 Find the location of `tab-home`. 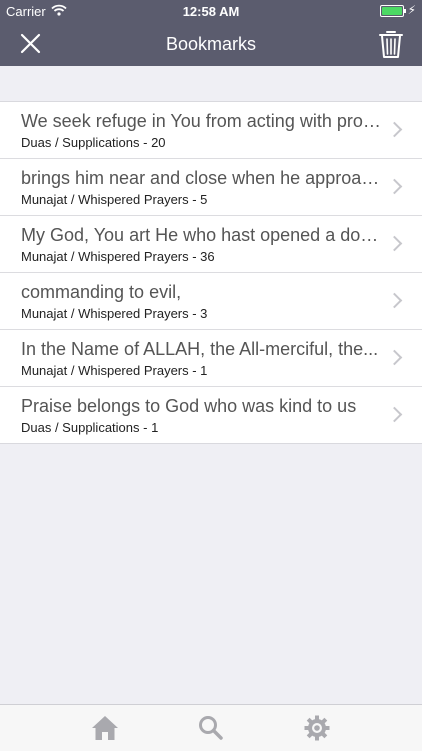

tab-home is located at coordinates (105, 728).